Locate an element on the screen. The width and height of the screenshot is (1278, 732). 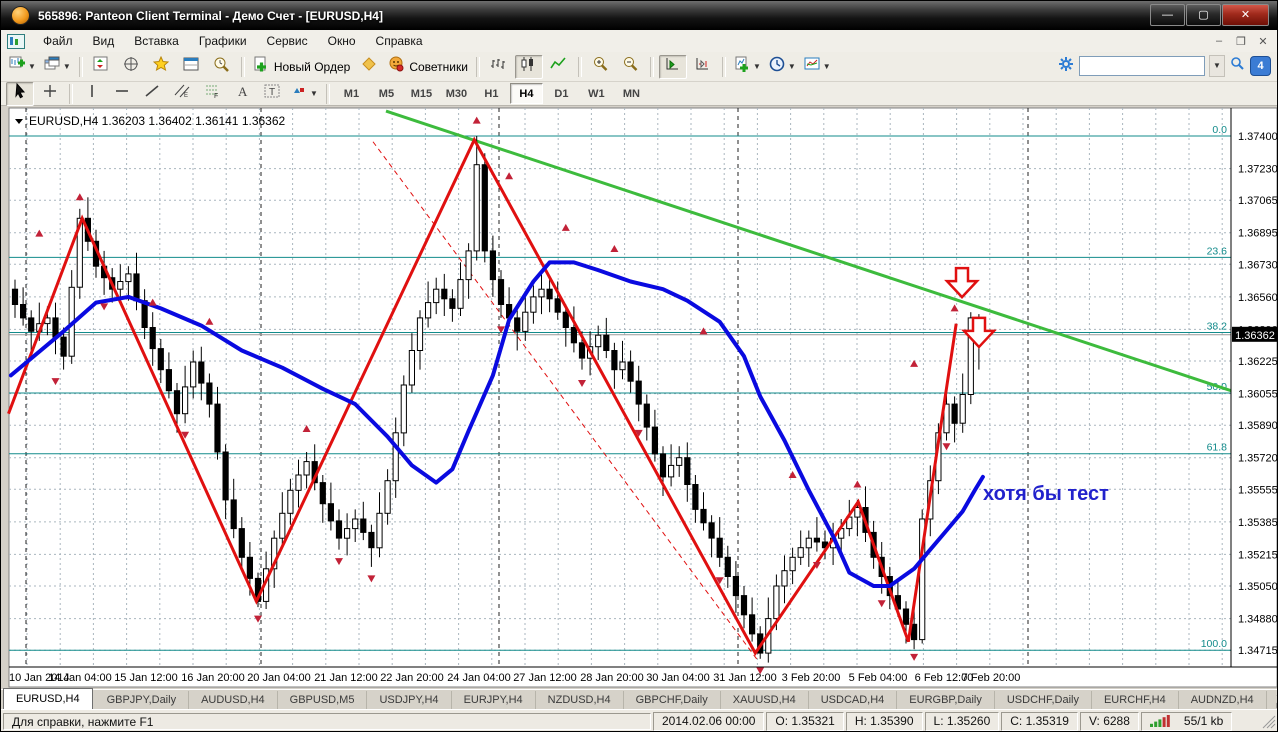
chart-tab-XAUUSD-H4: XAUUSD,H4 is located at coordinates (765, 700).